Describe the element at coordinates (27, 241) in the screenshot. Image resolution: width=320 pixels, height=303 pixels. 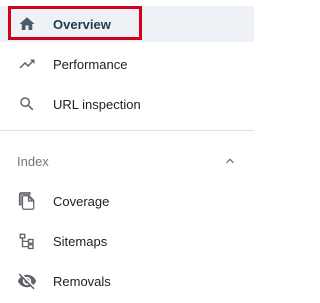
I see `sitemap-icon` at that location.